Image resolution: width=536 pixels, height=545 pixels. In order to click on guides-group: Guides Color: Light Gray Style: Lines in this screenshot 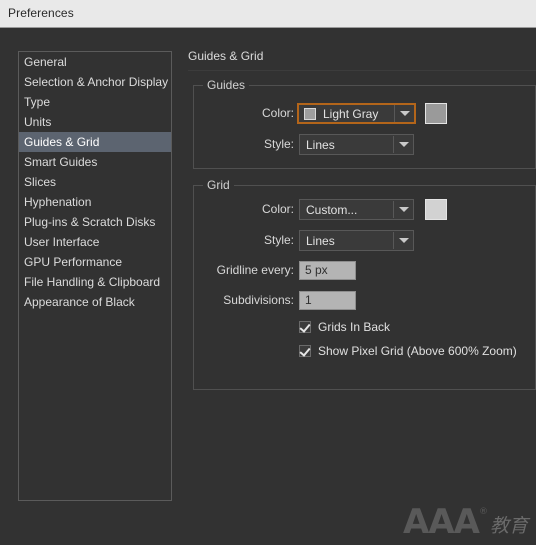, I will do `click(364, 123)`.